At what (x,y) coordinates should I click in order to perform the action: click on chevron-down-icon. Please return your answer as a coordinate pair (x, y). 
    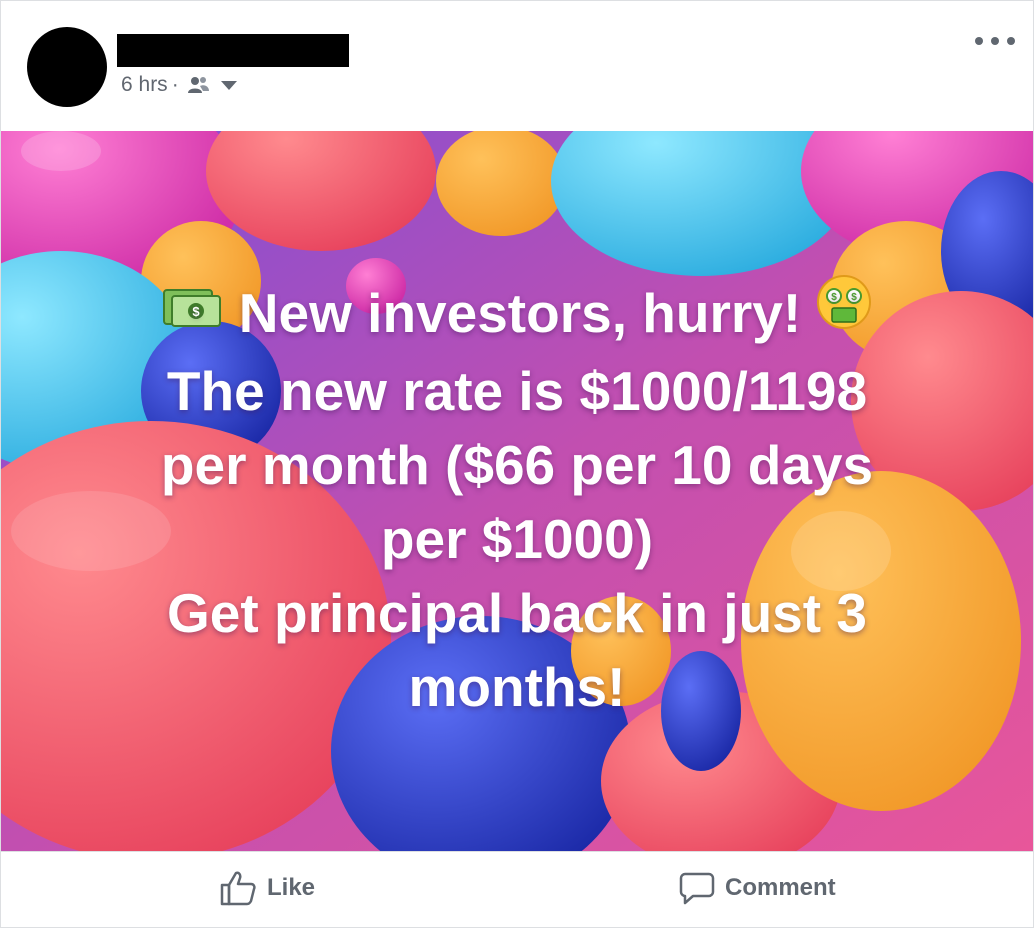
    Looking at the image, I should click on (228, 85).